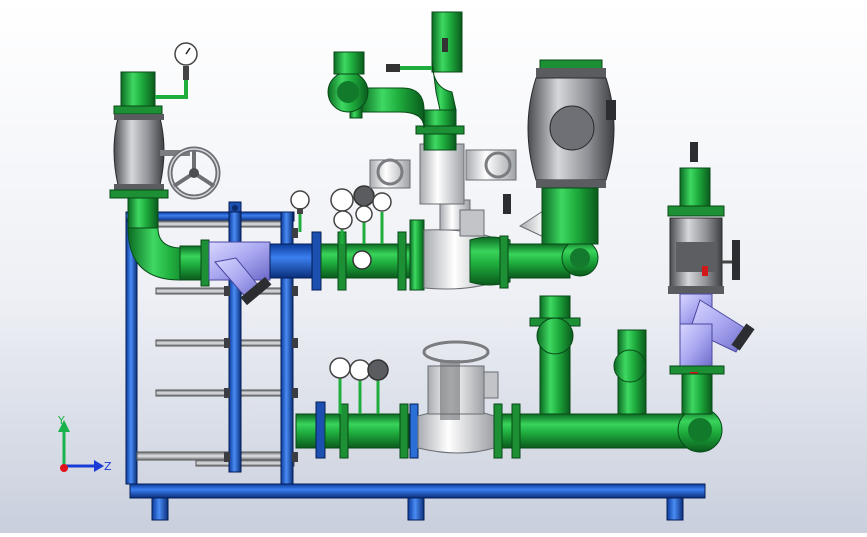 This screenshot has height=537, width=867. Describe the element at coordinates (705, 271) in the screenshot. I see `red-tag` at that location.